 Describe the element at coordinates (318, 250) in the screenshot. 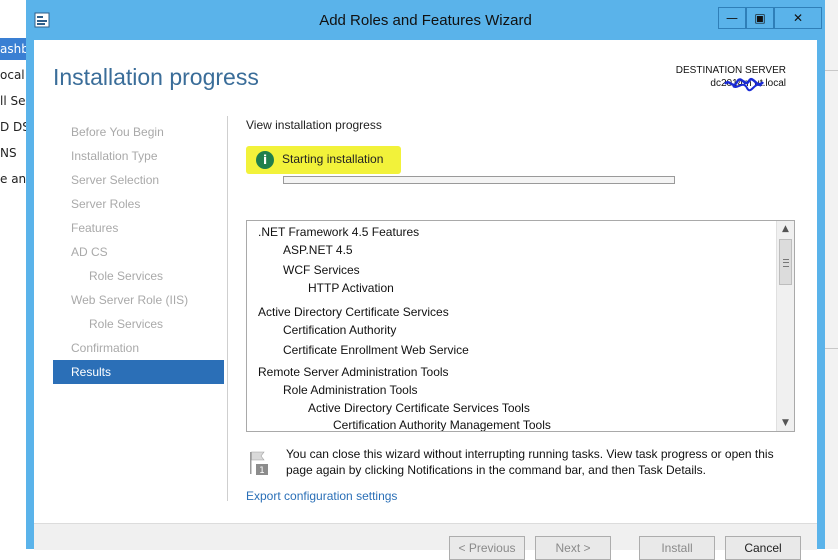

I see `feature-item: ASP.NET 4.5` at that location.